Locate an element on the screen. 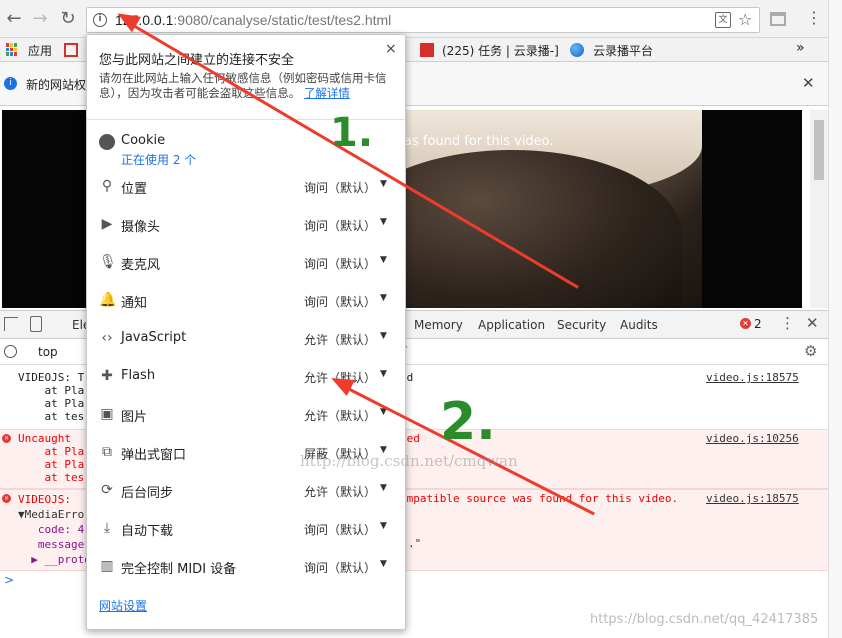 The width and height of the screenshot is (842, 638). permission-row-3: 🎙 麦克风 询问（默认） ▼ is located at coordinates (246, 262).